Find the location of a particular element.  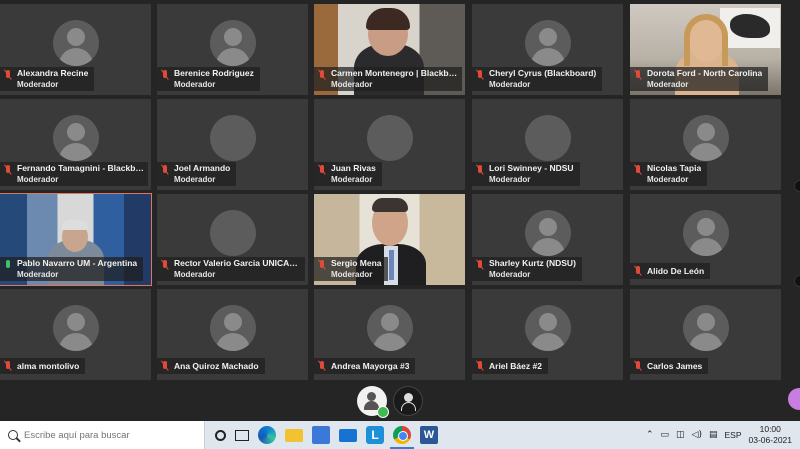

nameplate: Juan Rivas Moderador is located at coordinates (348, 174).